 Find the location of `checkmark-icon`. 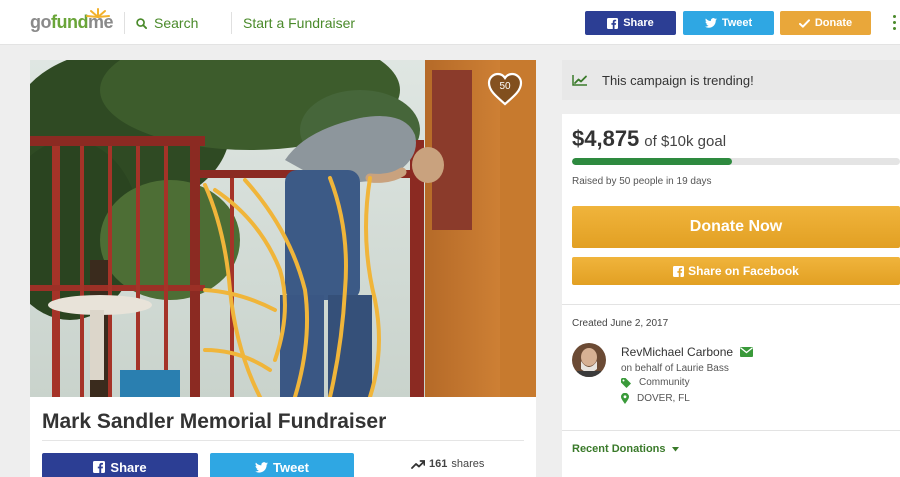

checkmark-icon is located at coordinates (804, 23).